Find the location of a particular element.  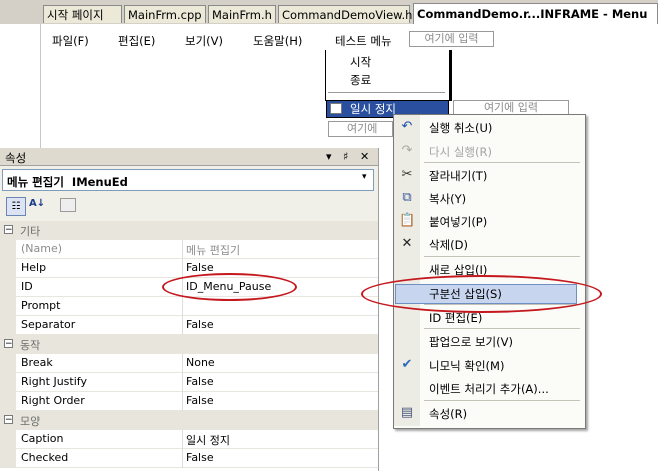

property-row: Checked False is located at coordinates (189, 458).